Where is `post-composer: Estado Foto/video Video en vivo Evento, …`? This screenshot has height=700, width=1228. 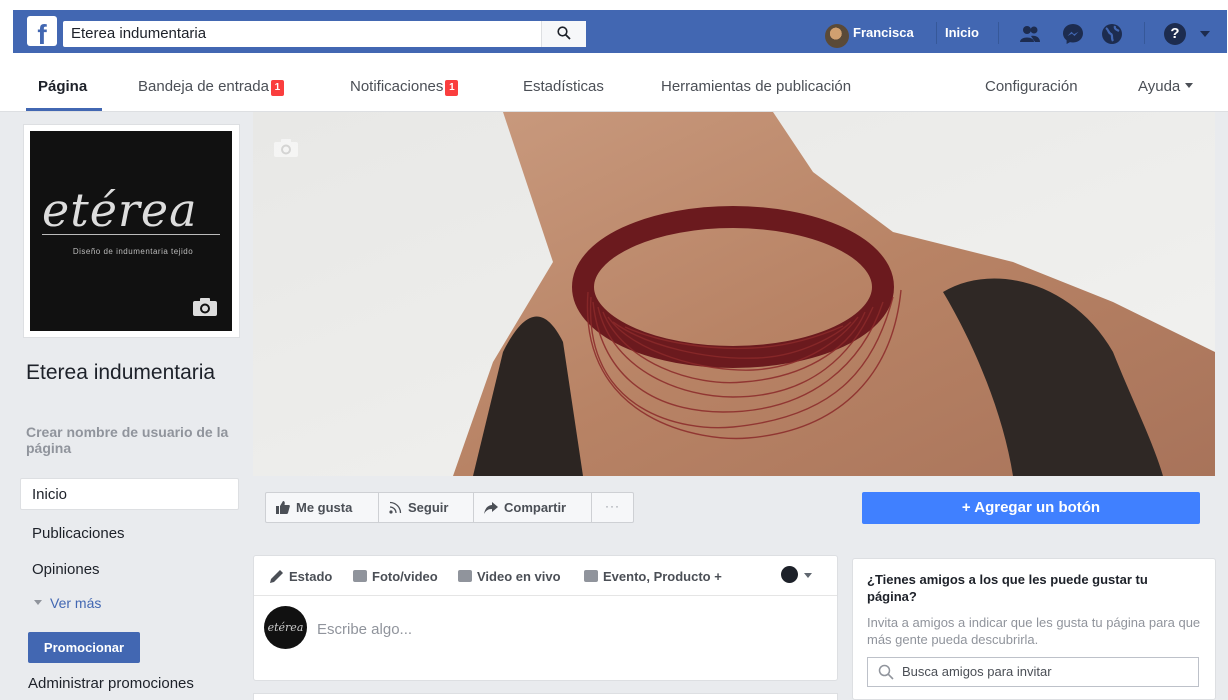 post-composer: Estado Foto/video Video en vivo Evento, … is located at coordinates (545, 618).